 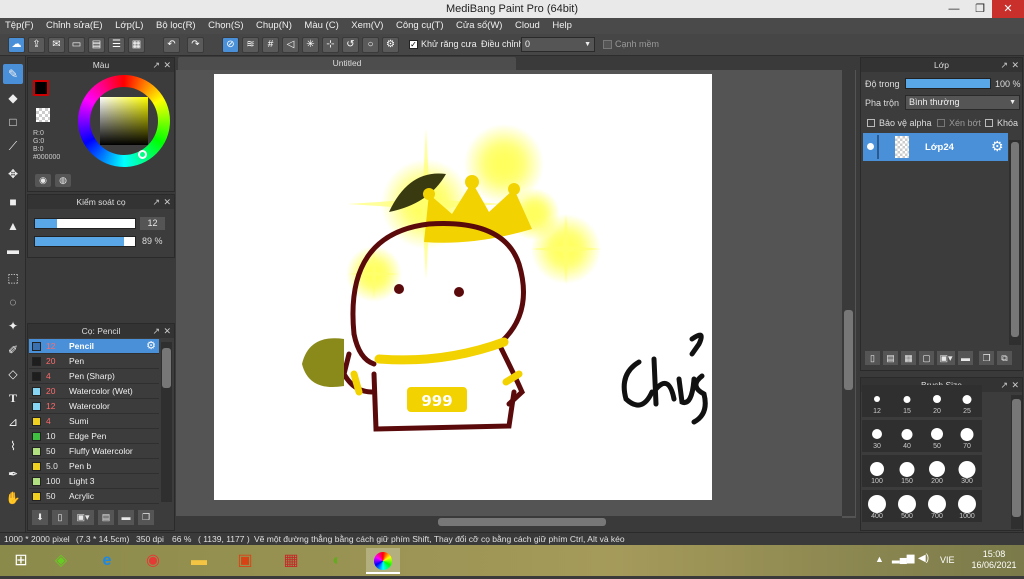 What do you see at coordinates (13, 278) in the screenshot?
I see `select-rect-icon: ⬚` at bounding box center [13, 278].